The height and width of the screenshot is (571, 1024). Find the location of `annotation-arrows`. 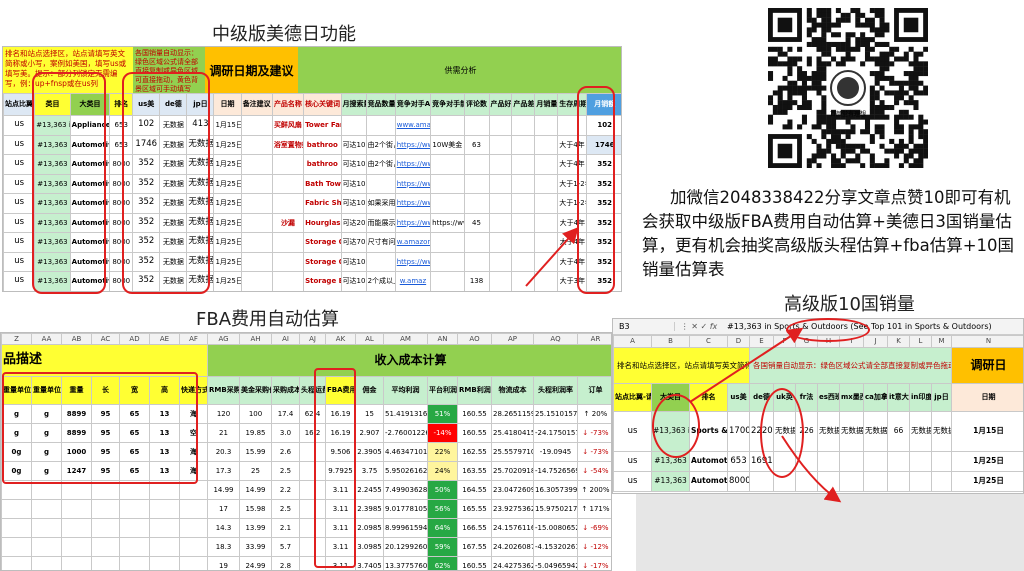

annotation-arrows is located at coordinates (683, 365).